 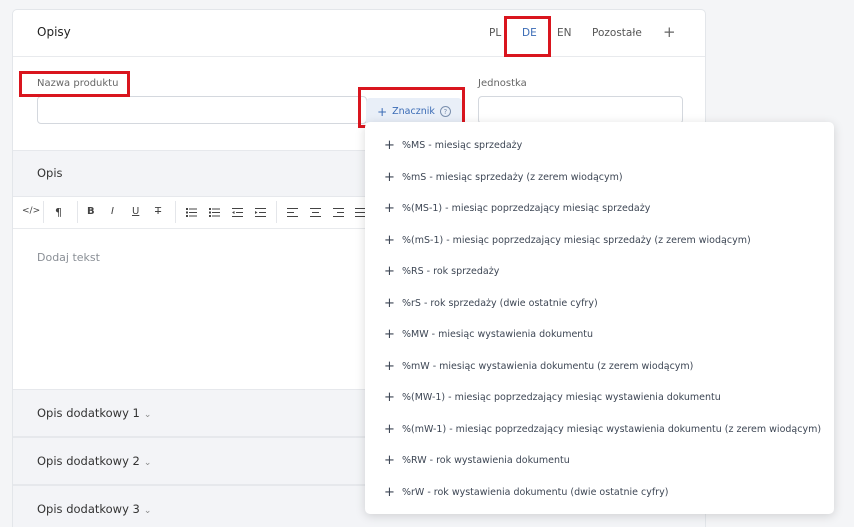 What do you see at coordinates (564, 33) in the screenshot?
I see `tab-lang-en: EN` at bounding box center [564, 33].